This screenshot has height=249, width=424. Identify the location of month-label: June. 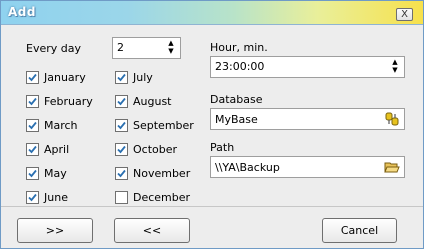
(56, 197).